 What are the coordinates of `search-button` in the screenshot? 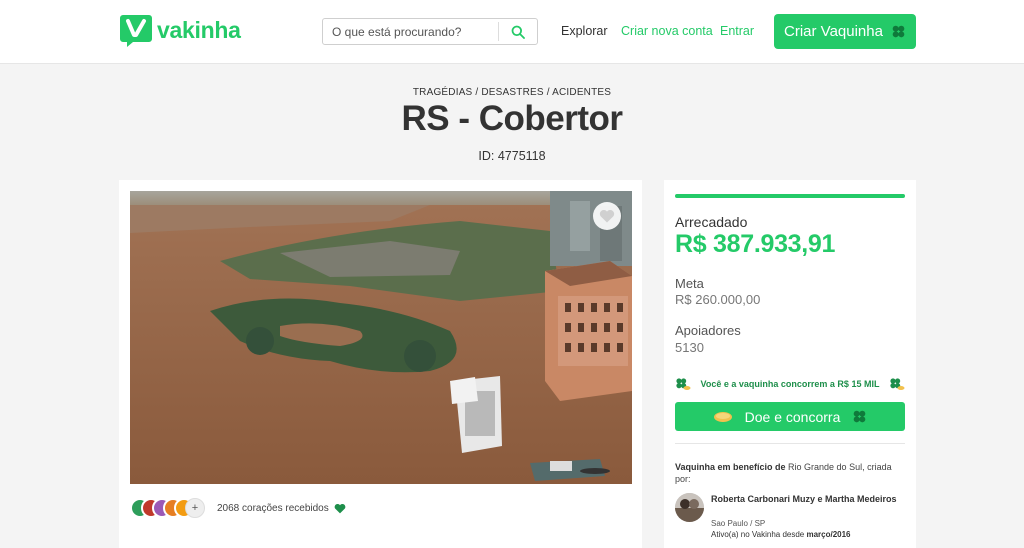 It's located at (518, 31).